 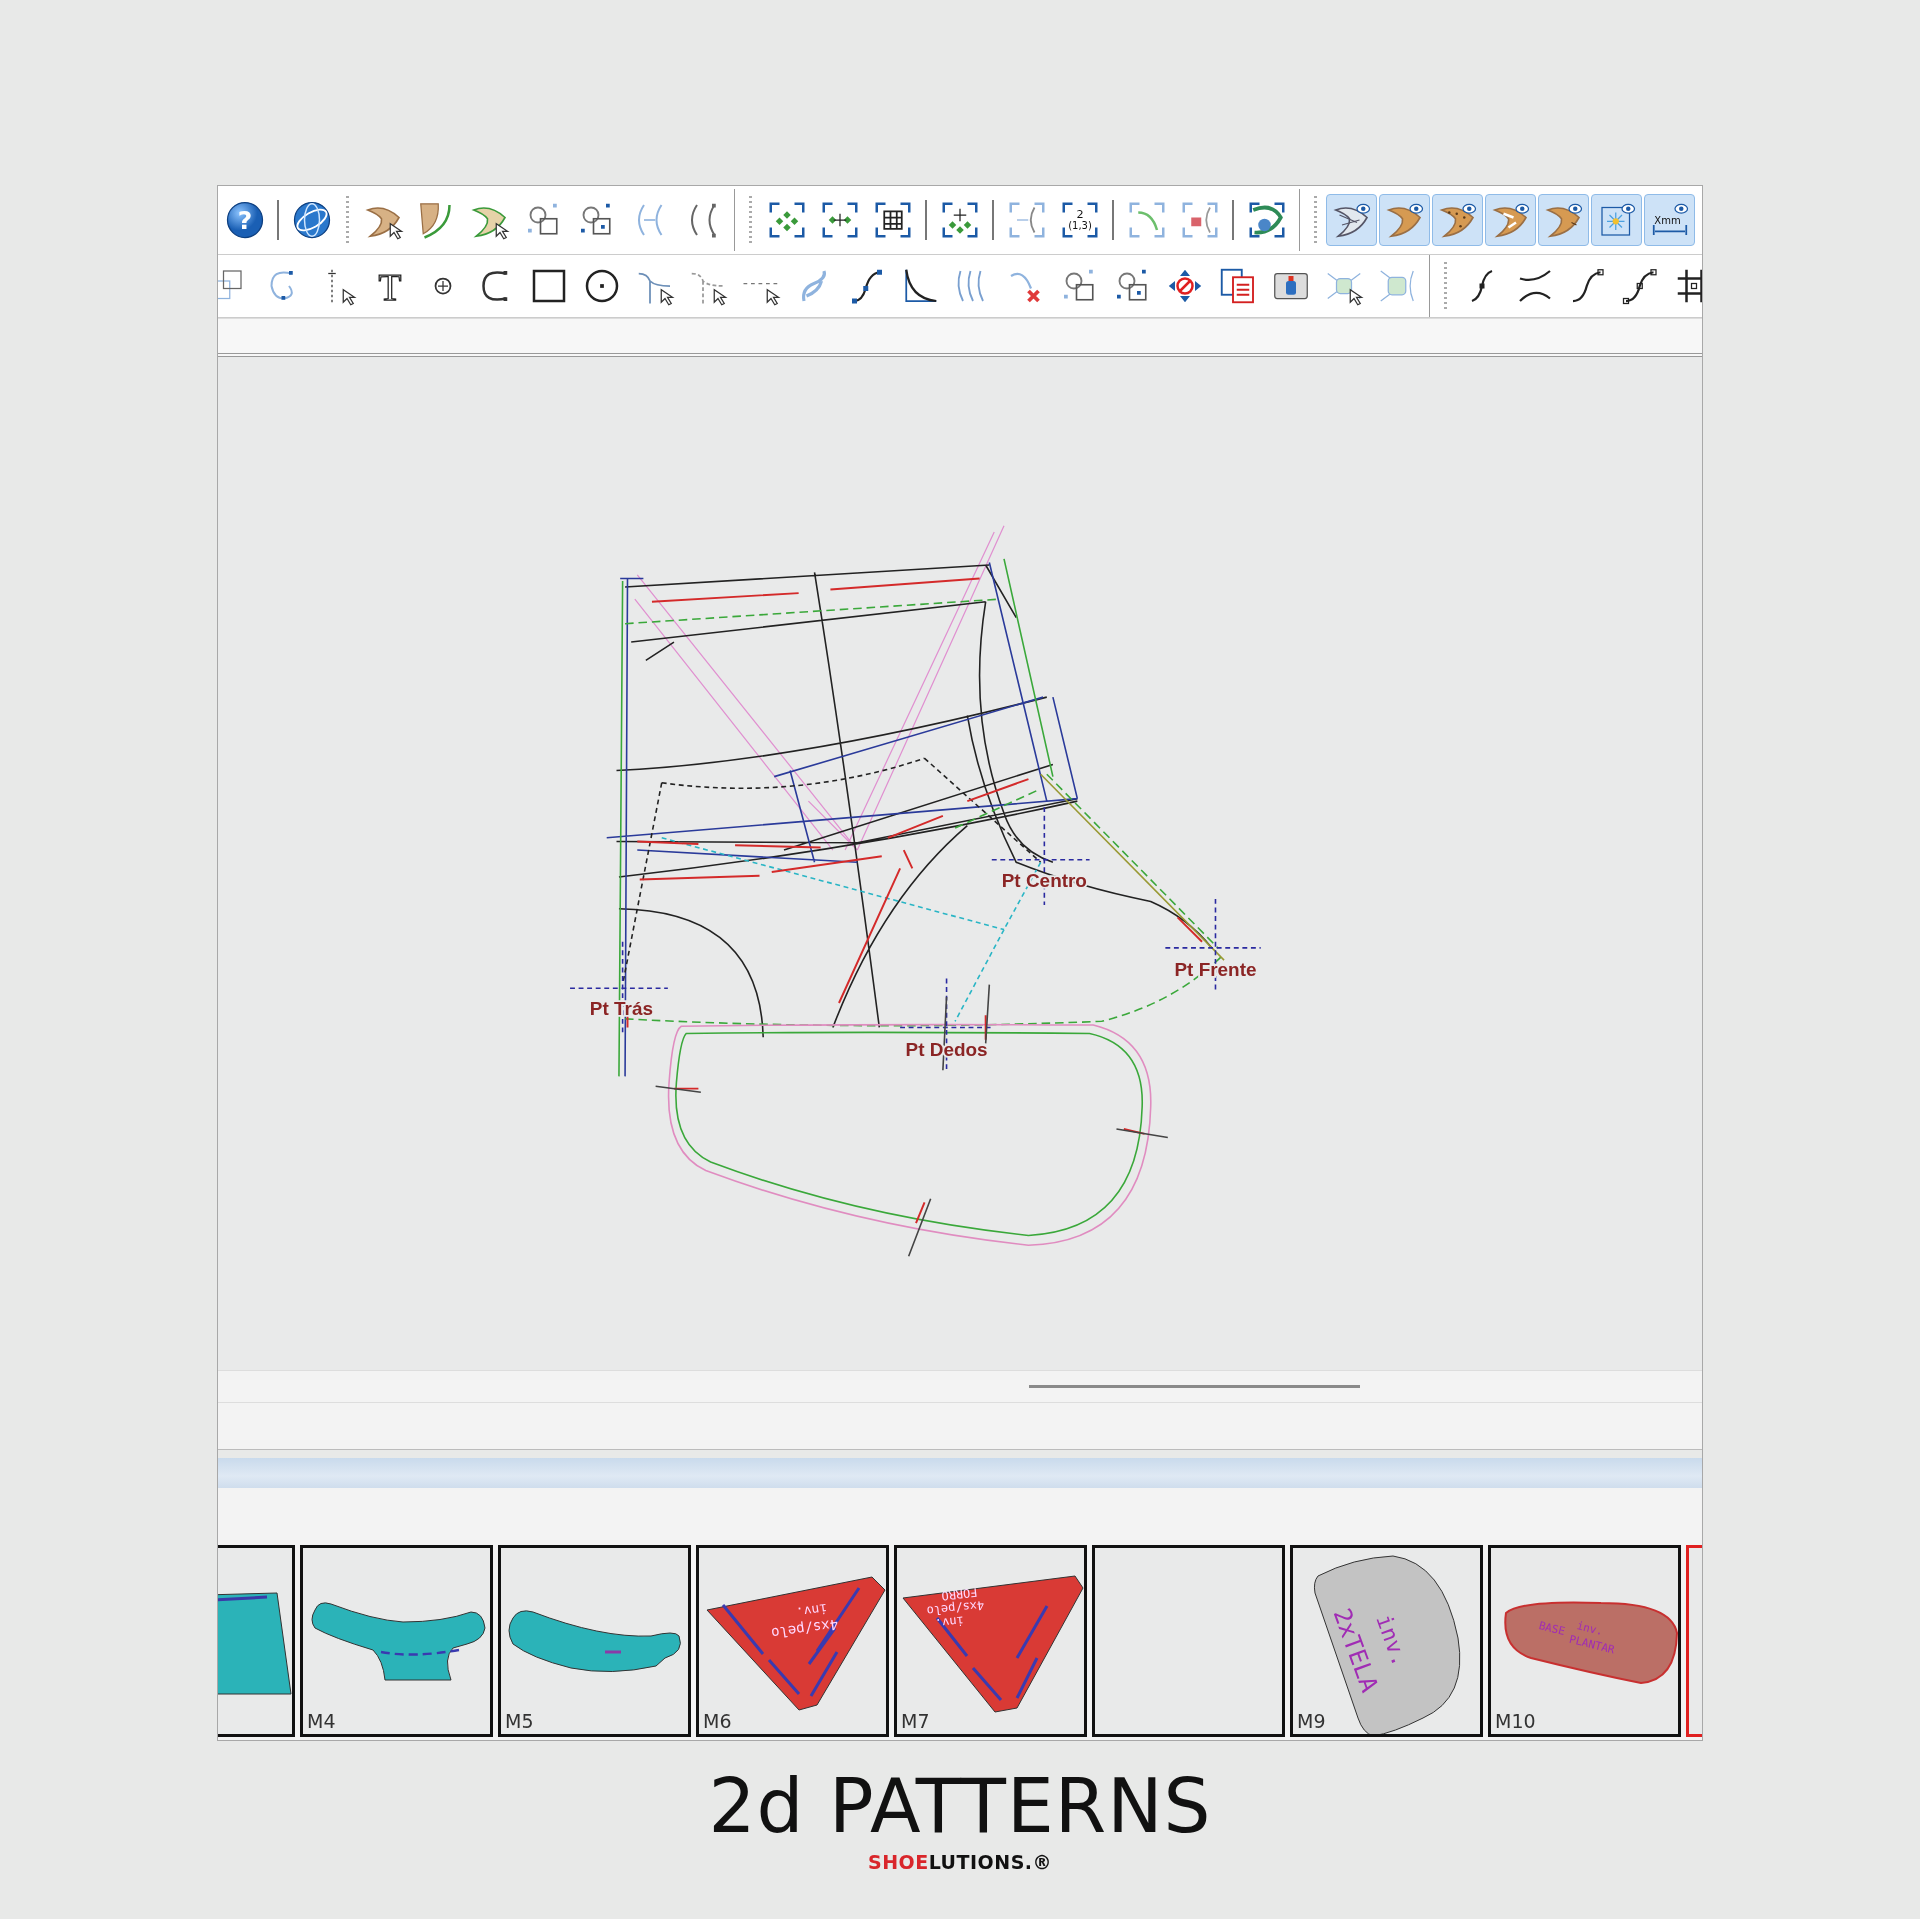 What do you see at coordinates (960, 1806) in the screenshot?
I see `page-title: 2d PATTERNS` at bounding box center [960, 1806].